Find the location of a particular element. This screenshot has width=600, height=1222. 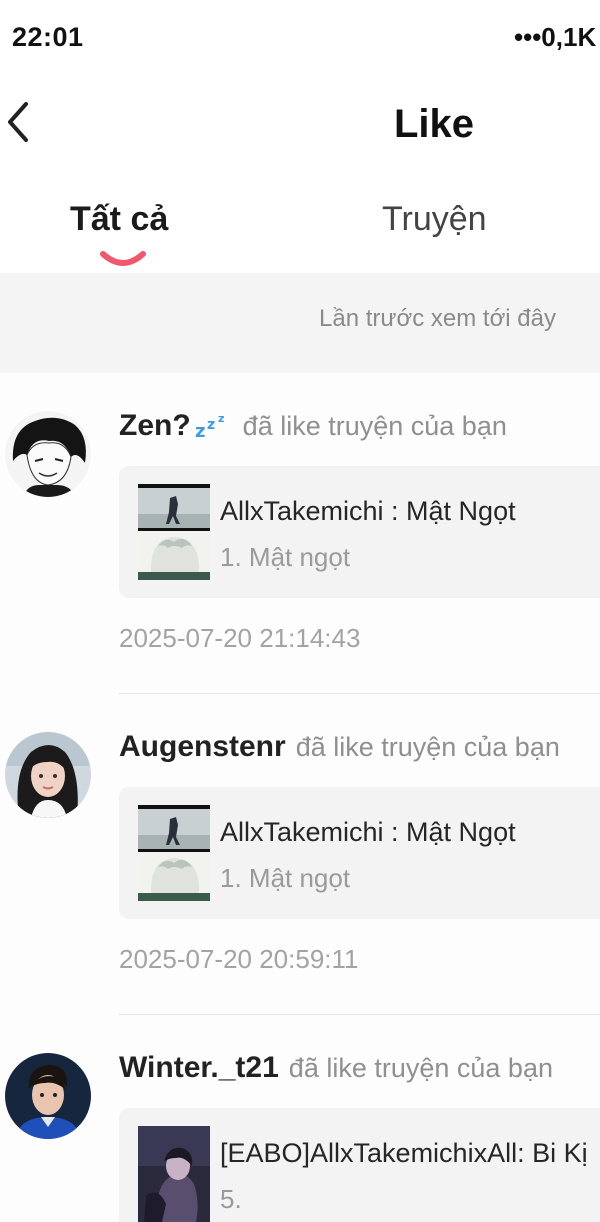

status-time: 22:01 is located at coordinates (48, 37).